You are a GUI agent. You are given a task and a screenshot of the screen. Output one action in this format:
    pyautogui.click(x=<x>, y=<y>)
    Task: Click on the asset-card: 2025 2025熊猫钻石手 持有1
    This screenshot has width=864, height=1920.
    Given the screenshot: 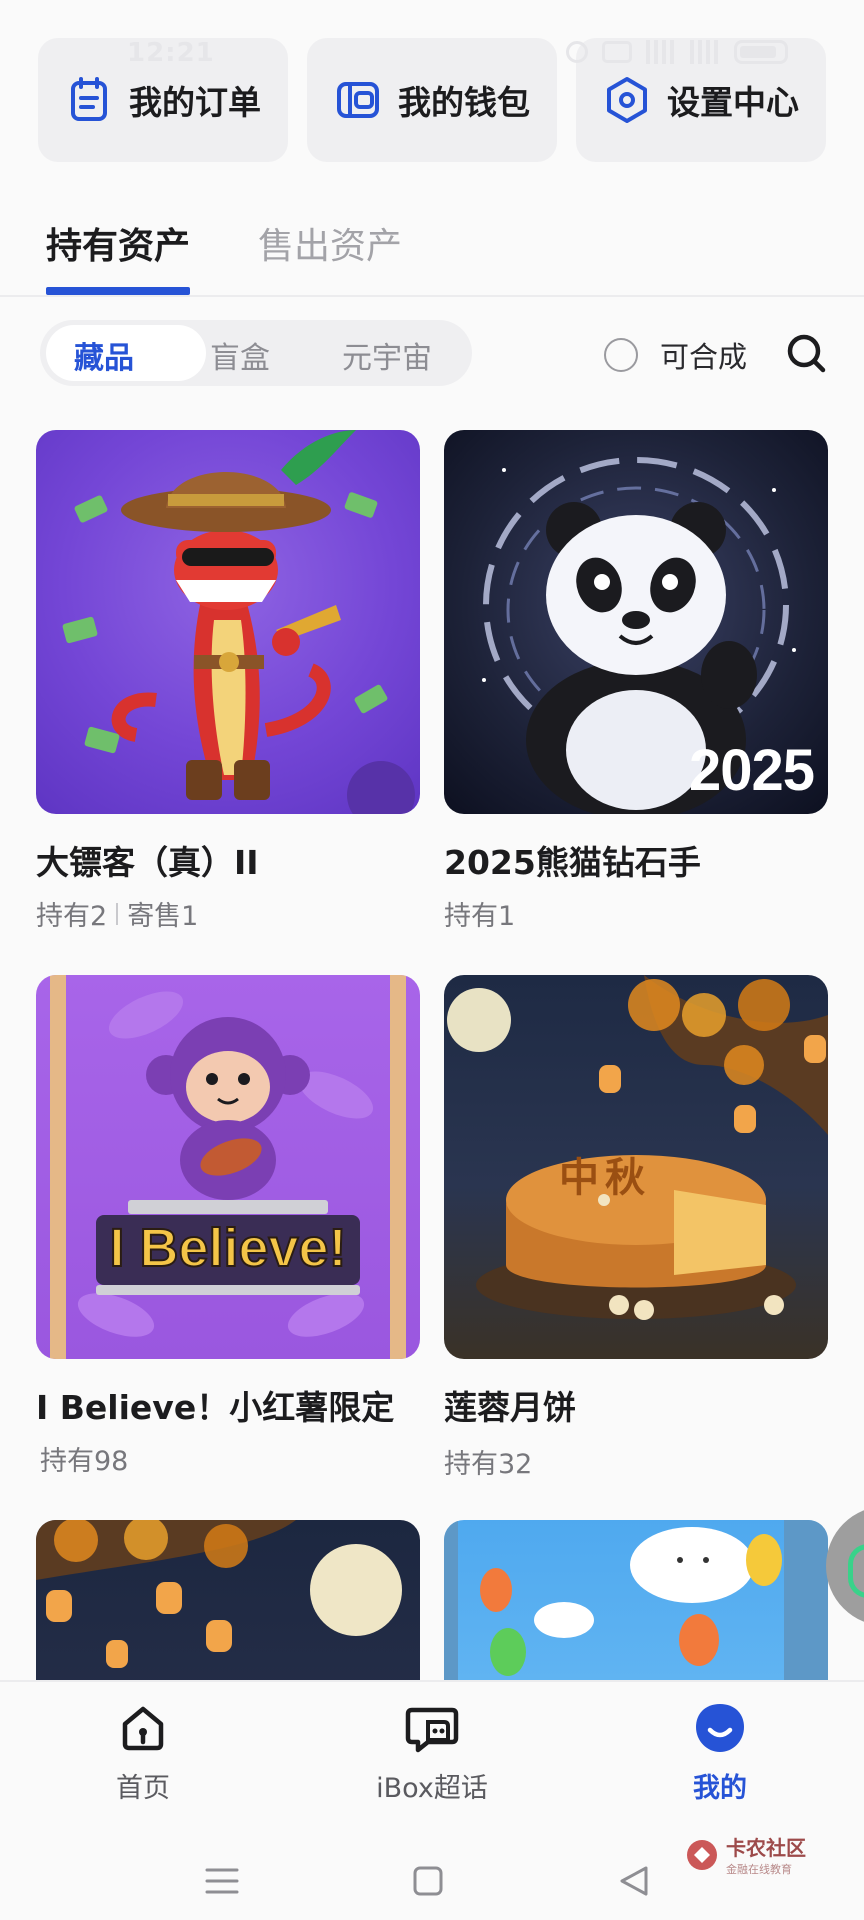 What is the action you would take?
    pyautogui.click(x=636, y=681)
    